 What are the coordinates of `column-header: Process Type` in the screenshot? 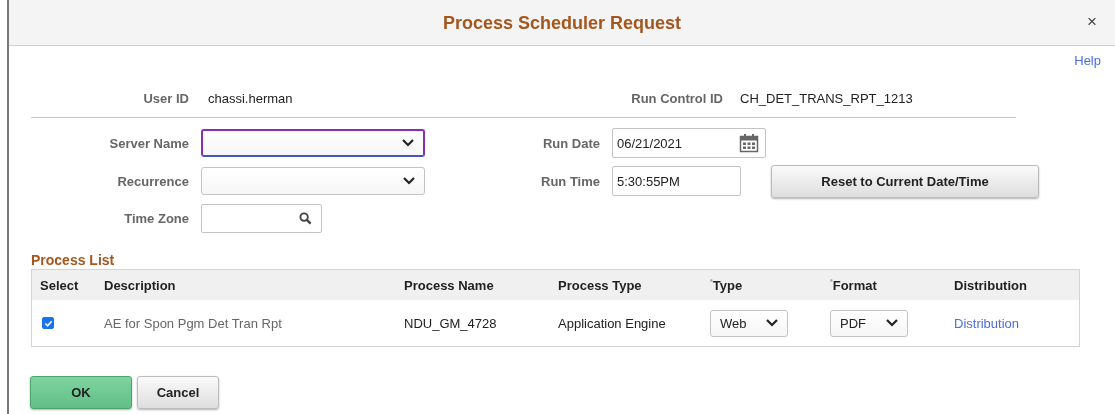 It's located at (600, 285).